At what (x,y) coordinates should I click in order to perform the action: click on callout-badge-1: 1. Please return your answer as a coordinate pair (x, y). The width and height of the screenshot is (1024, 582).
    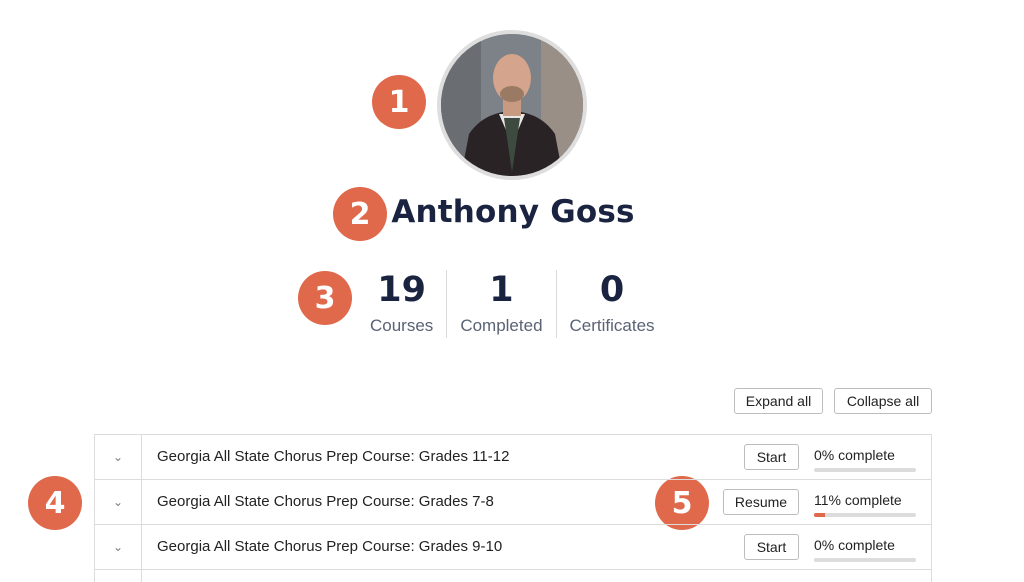
    Looking at the image, I should click on (399, 102).